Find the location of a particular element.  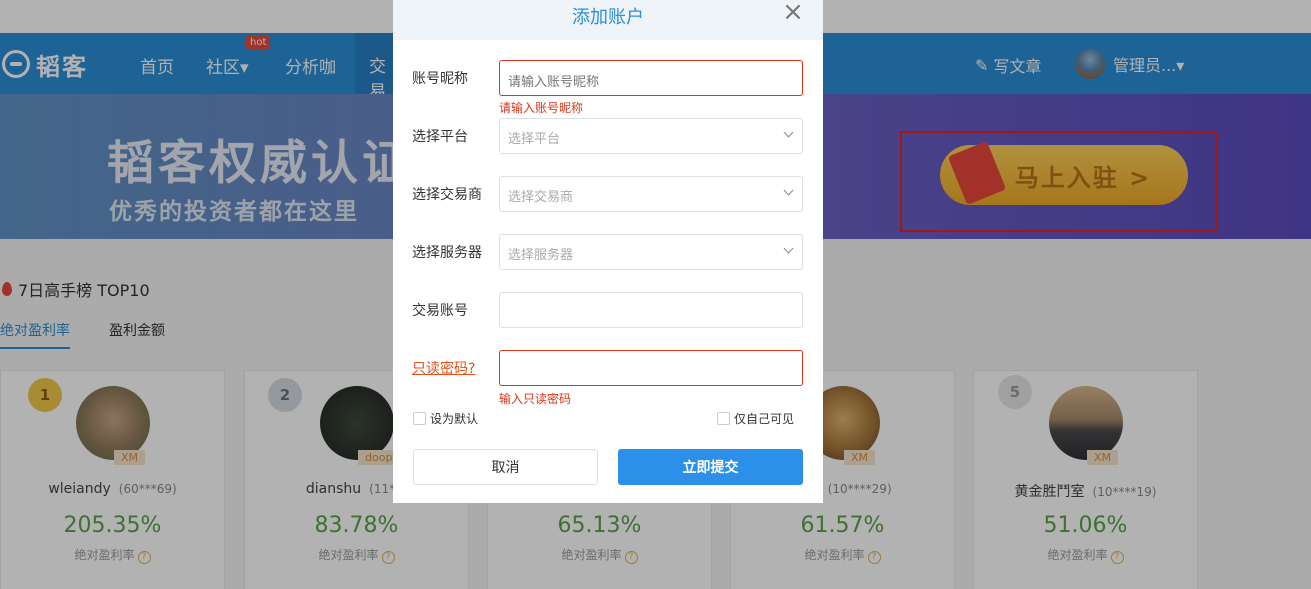

platform-select: 选择平台 is located at coordinates (651, 136).